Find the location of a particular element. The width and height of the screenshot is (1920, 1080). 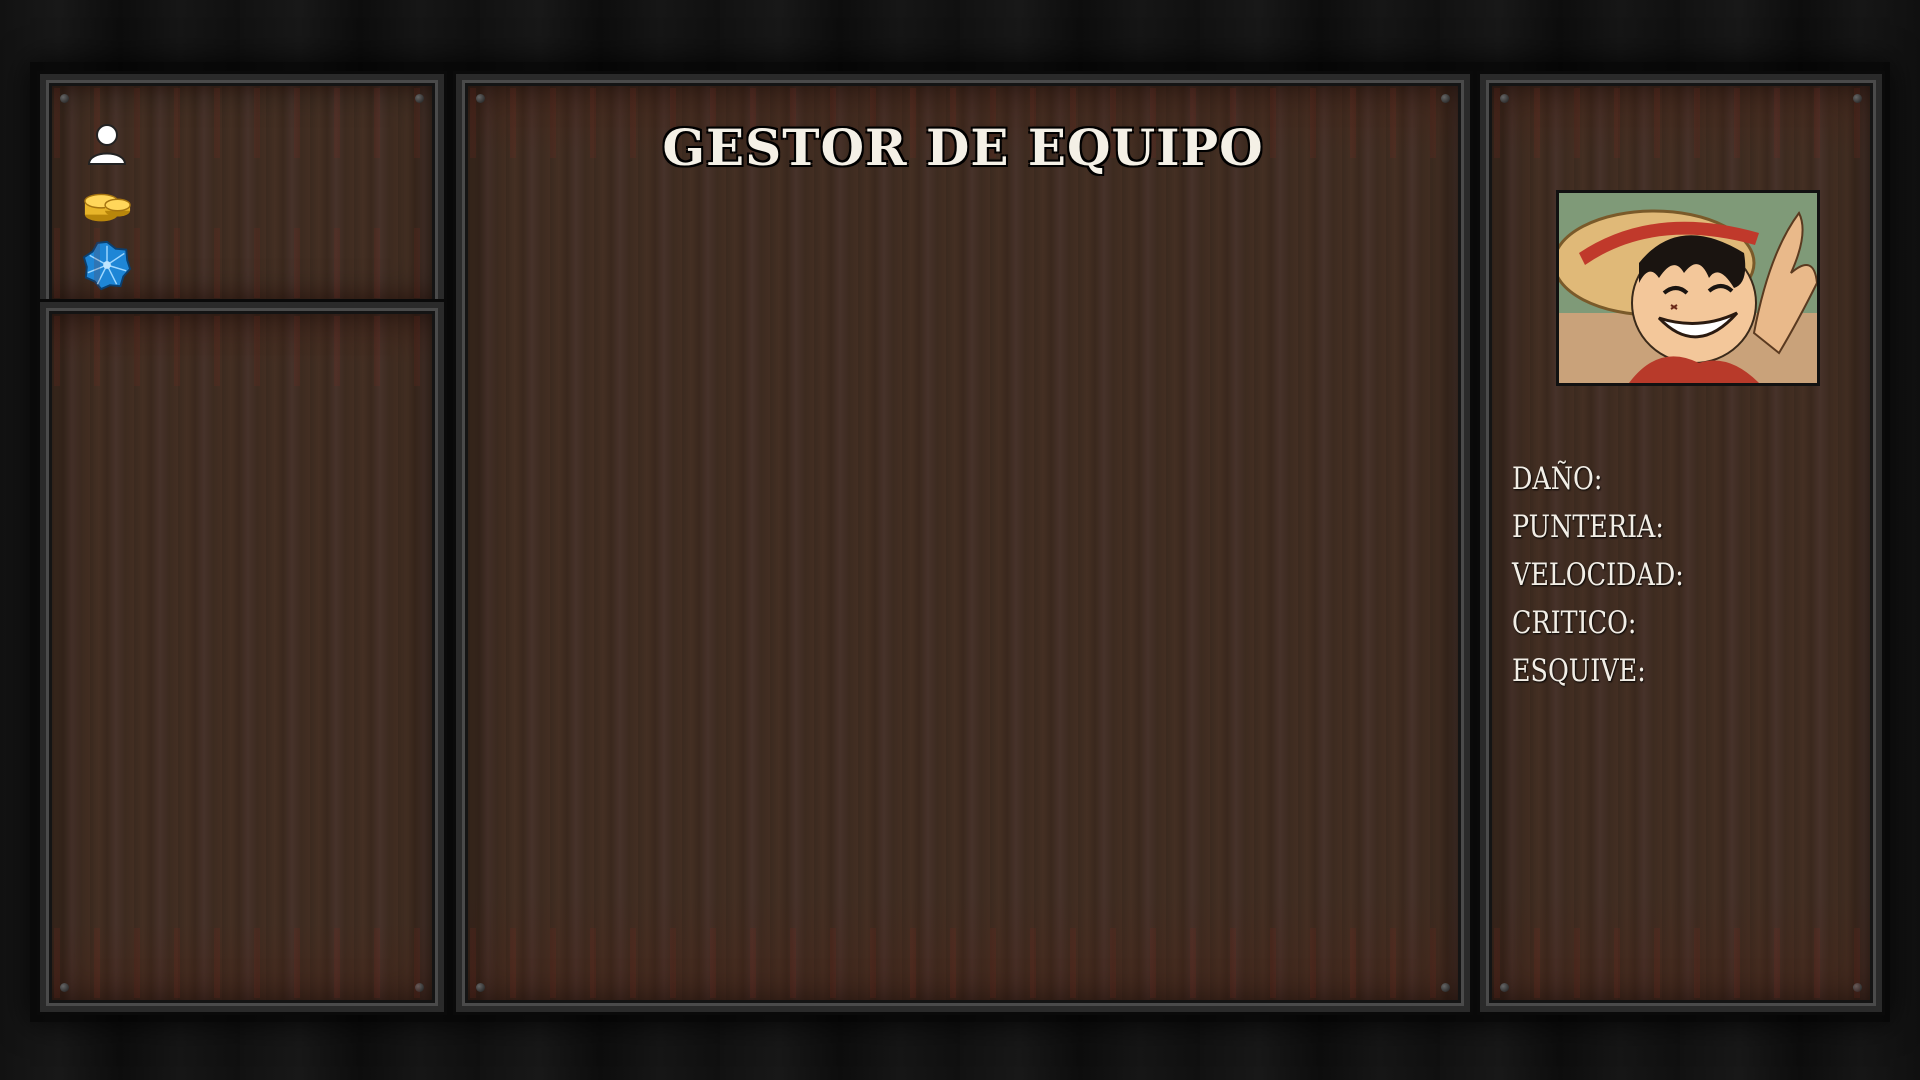

resource-list is located at coordinates (107, 205).